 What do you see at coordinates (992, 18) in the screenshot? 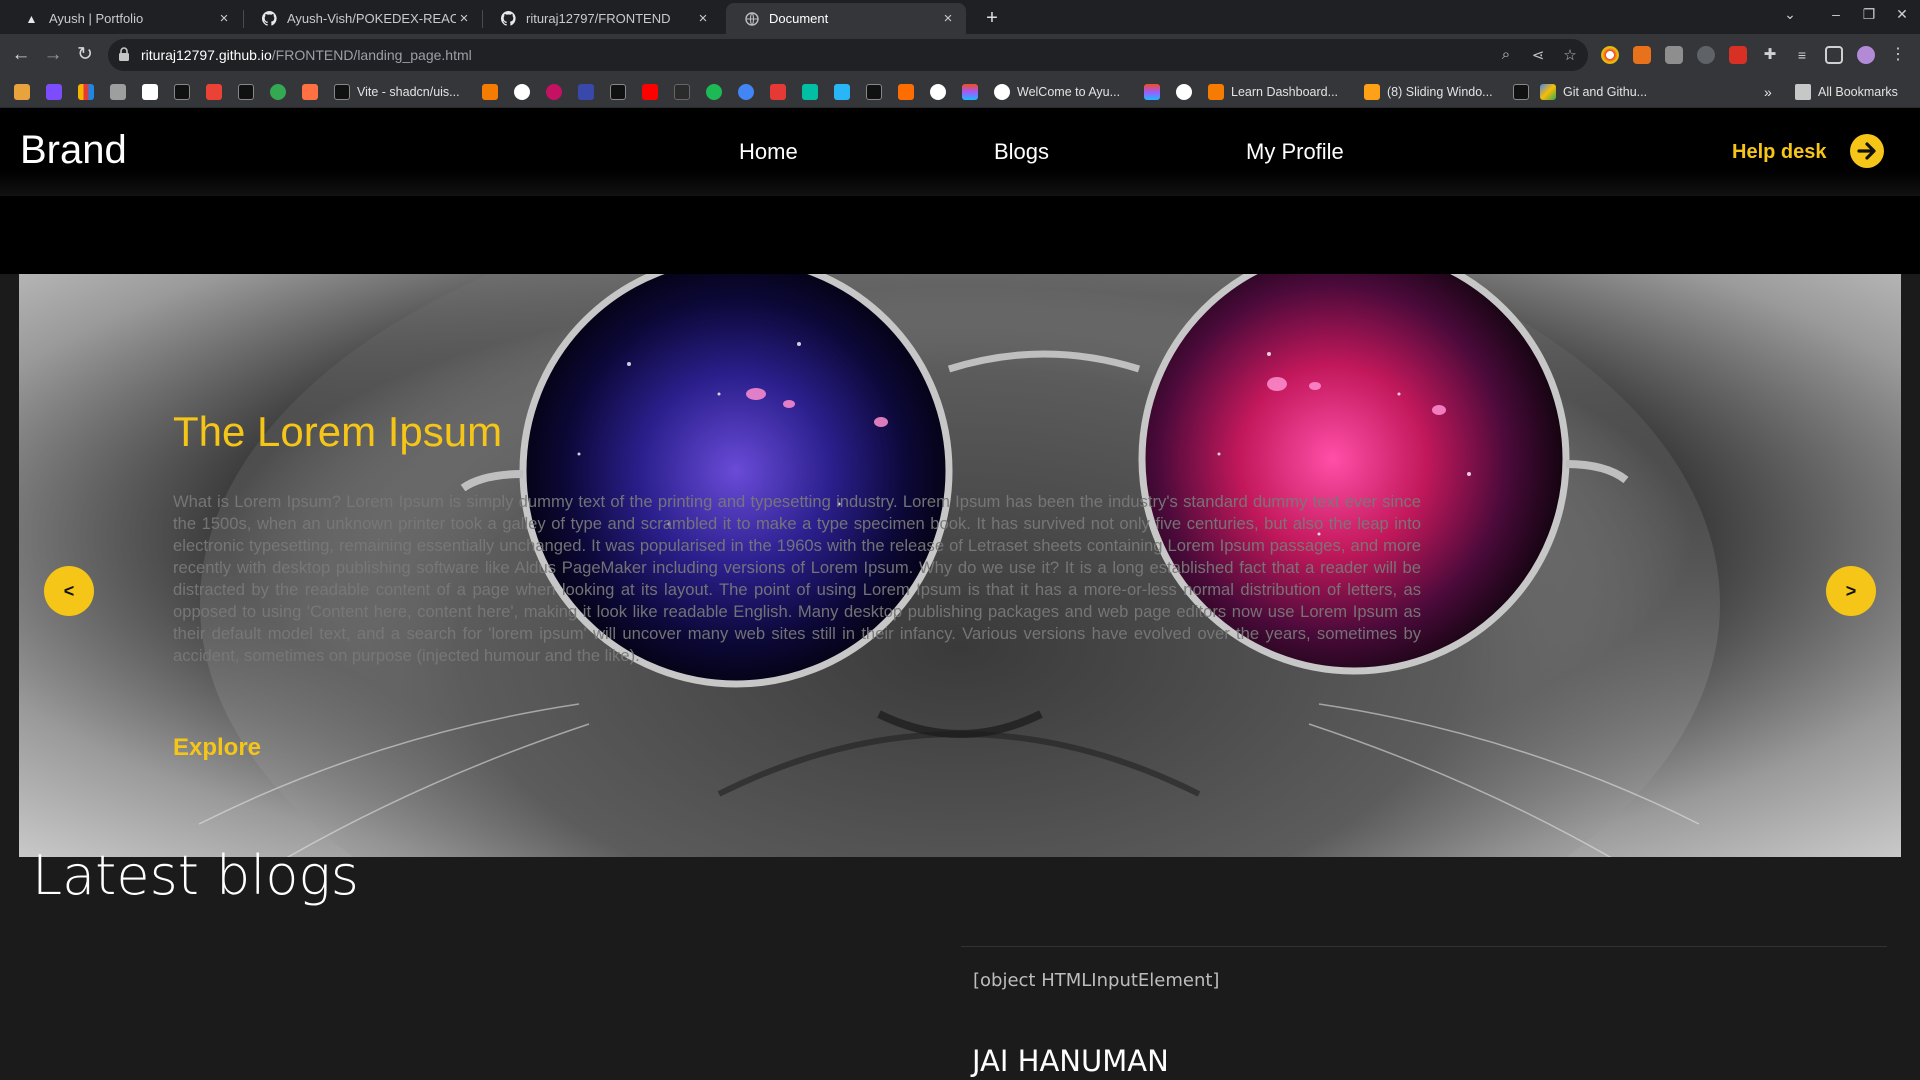
I see `new-tab-button: +` at bounding box center [992, 18].